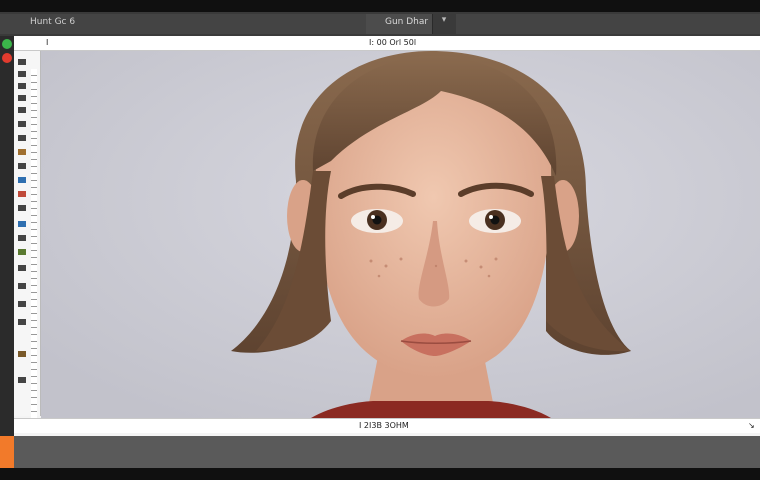  I want to click on zoom-tool-icon, so click(22, 322).